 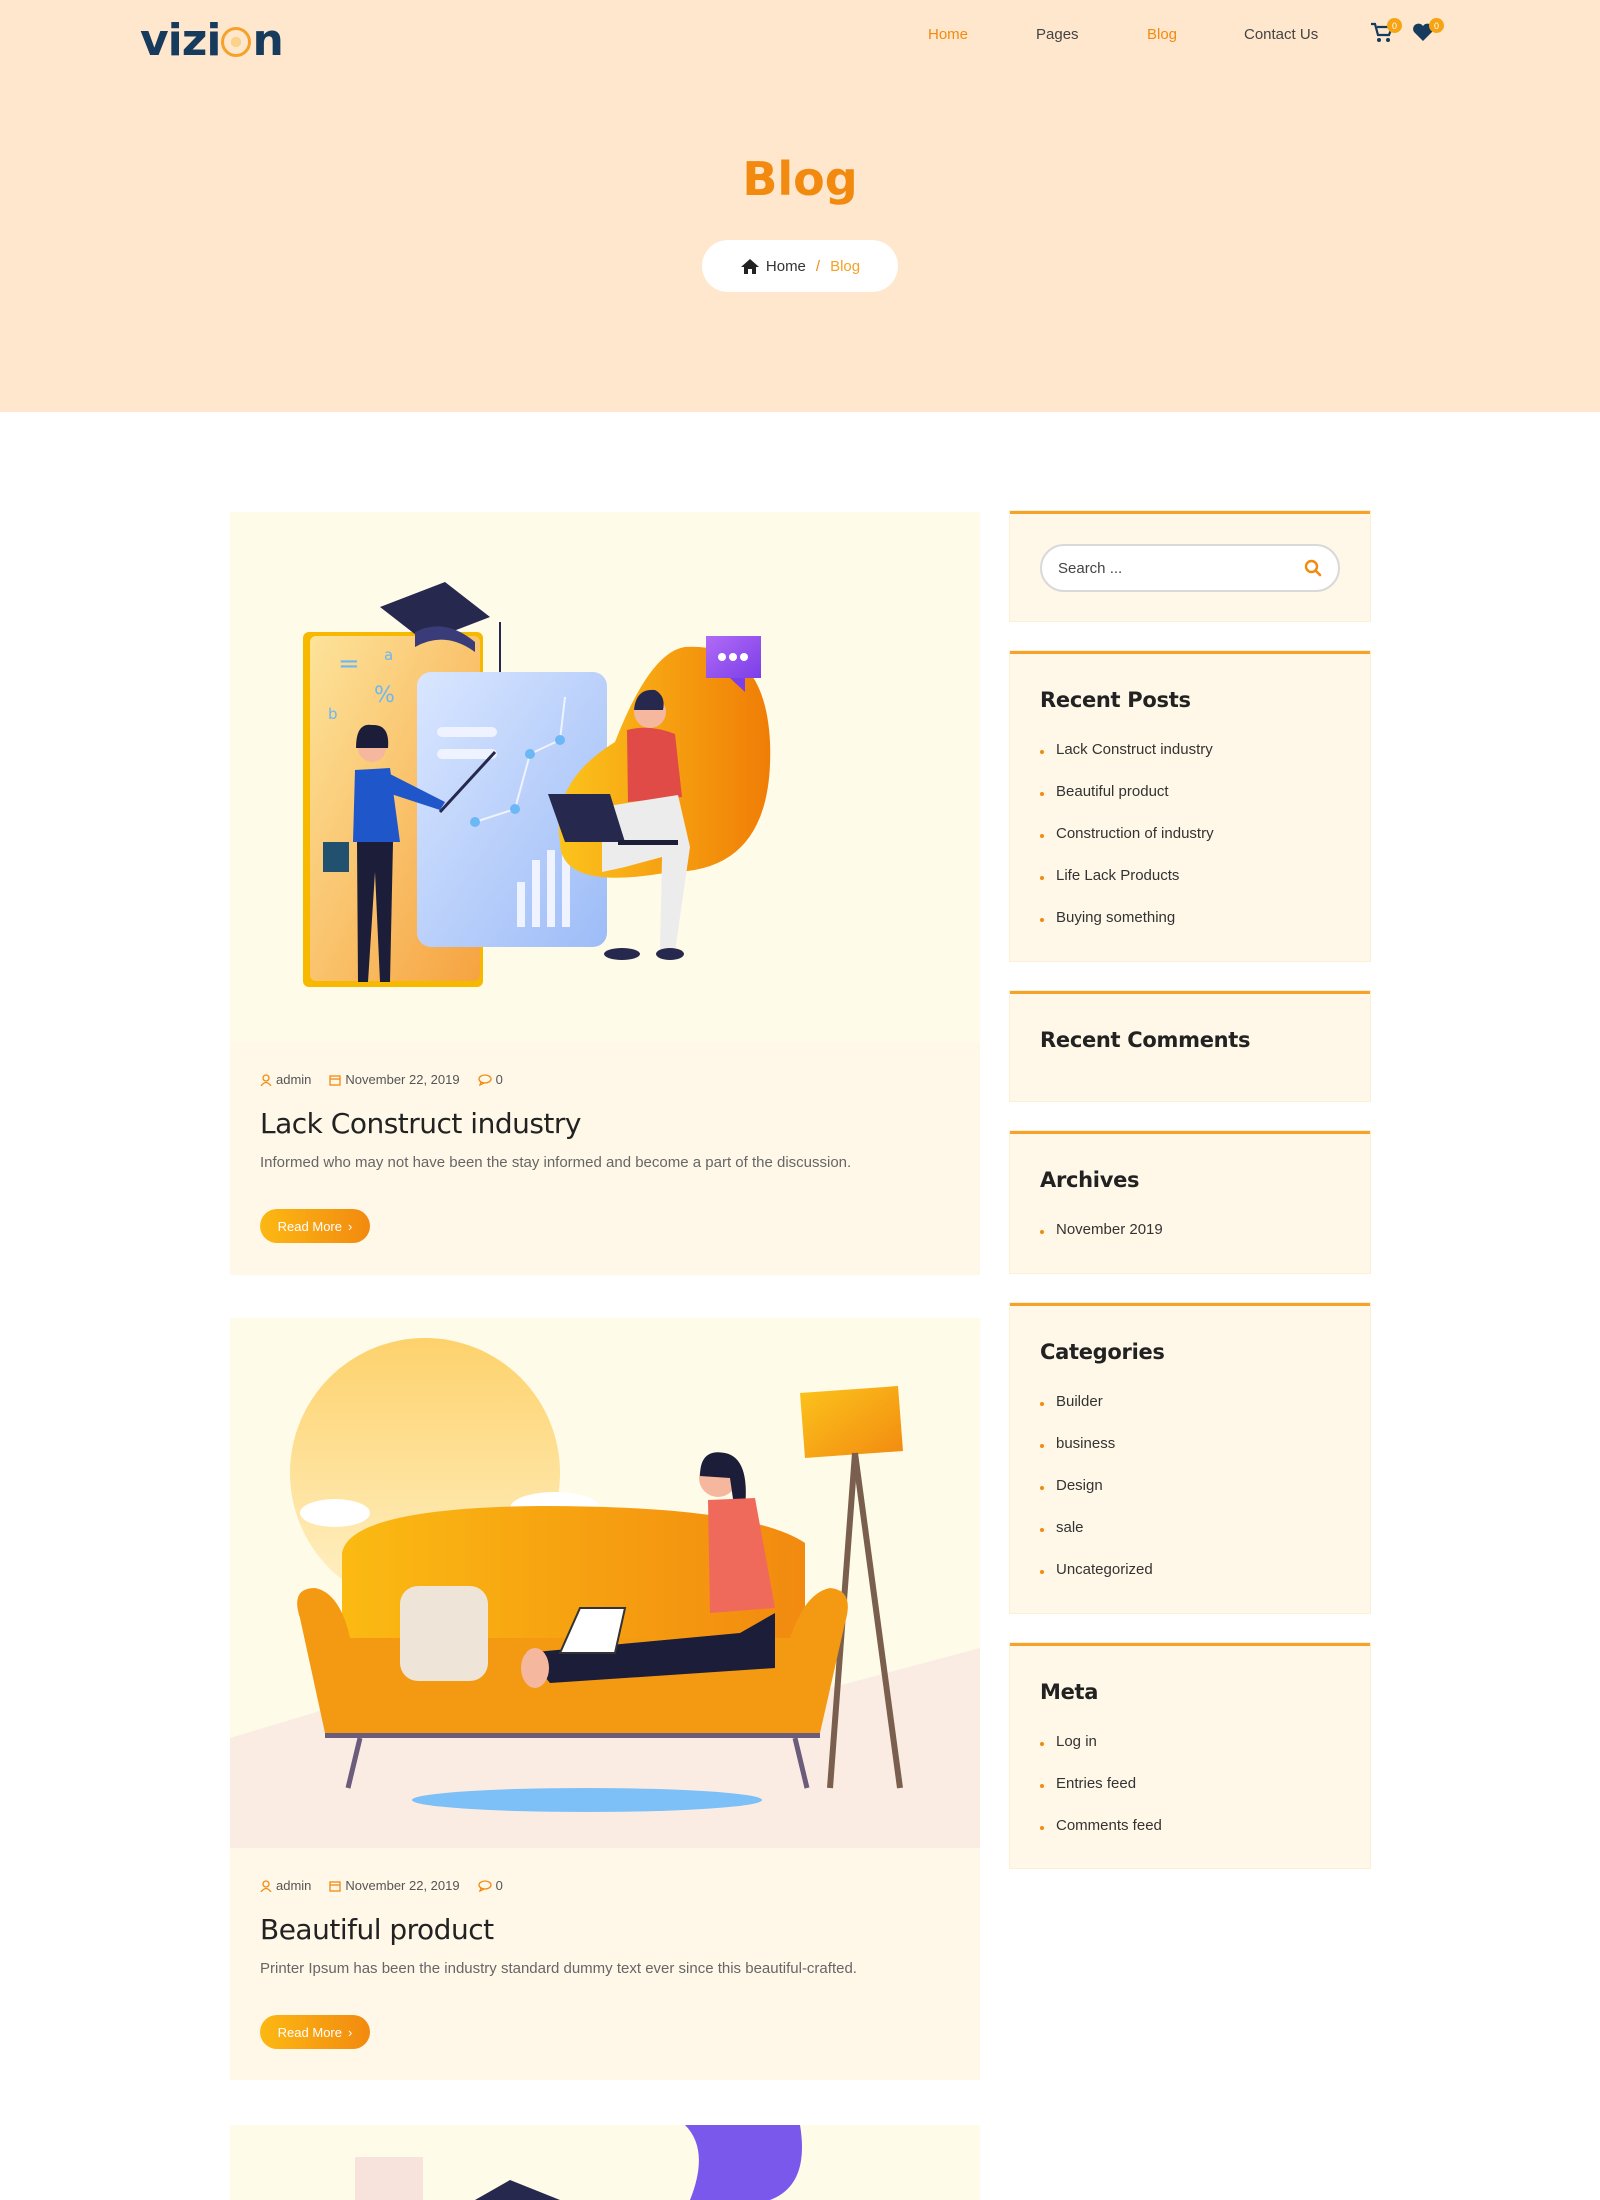 I want to click on widget-title: Recent Posts, so click(x=1115, y=700).